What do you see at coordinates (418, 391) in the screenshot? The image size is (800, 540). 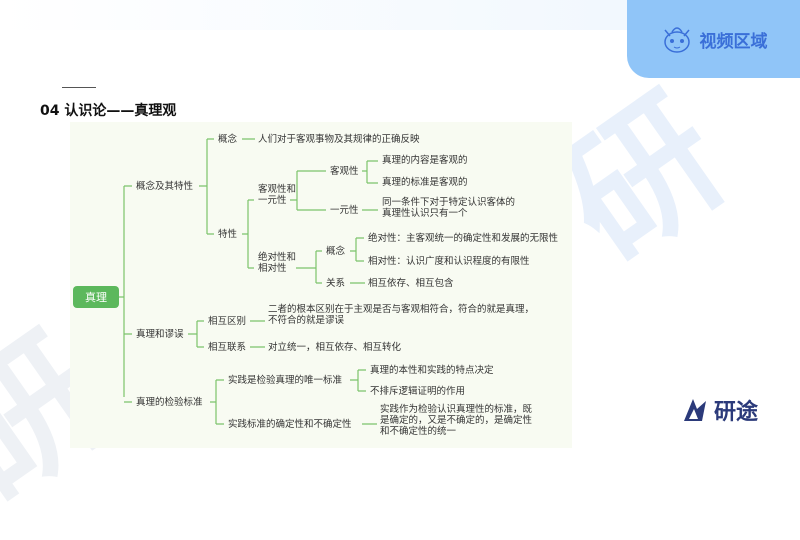 I see `leaf: 不排斥逻辑证明的作用` at bounding box center [418, 391].